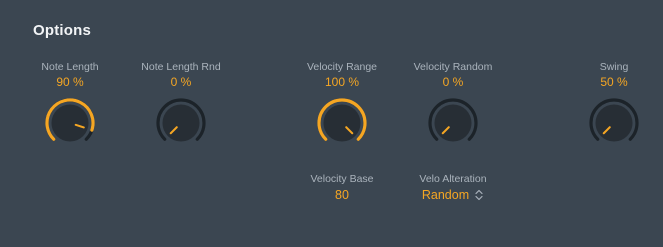  What do you see at coordinates (342, 195) in the screenshot?
I see `velocity-base-value: 80` at bounding box center [342, 195].